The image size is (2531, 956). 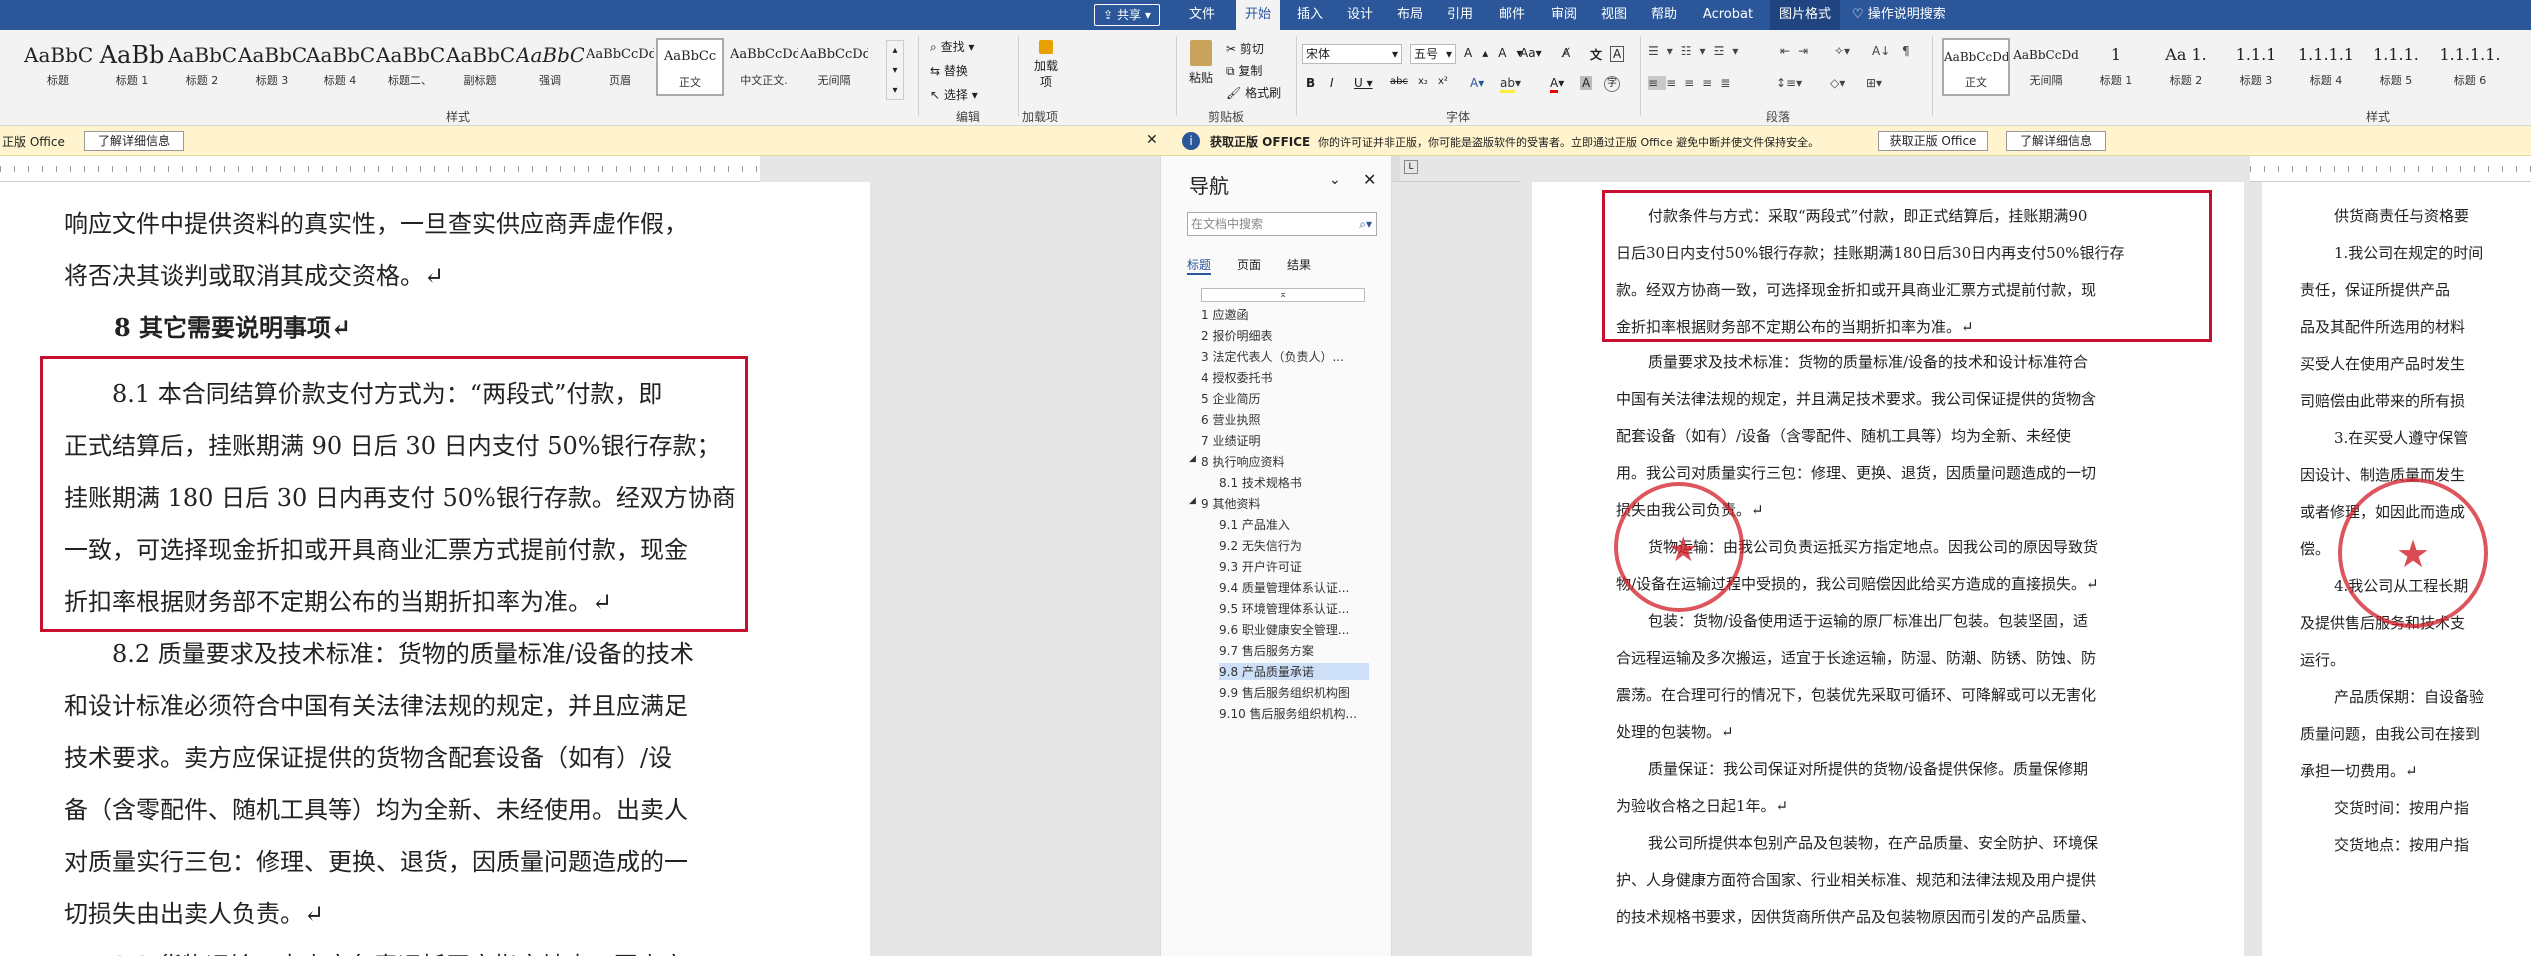 What do you see at coordinates (620, 67) in the screenshot?
I see `style-item: AaBbCcDdI 页眉` at bounding box center [620, 67].